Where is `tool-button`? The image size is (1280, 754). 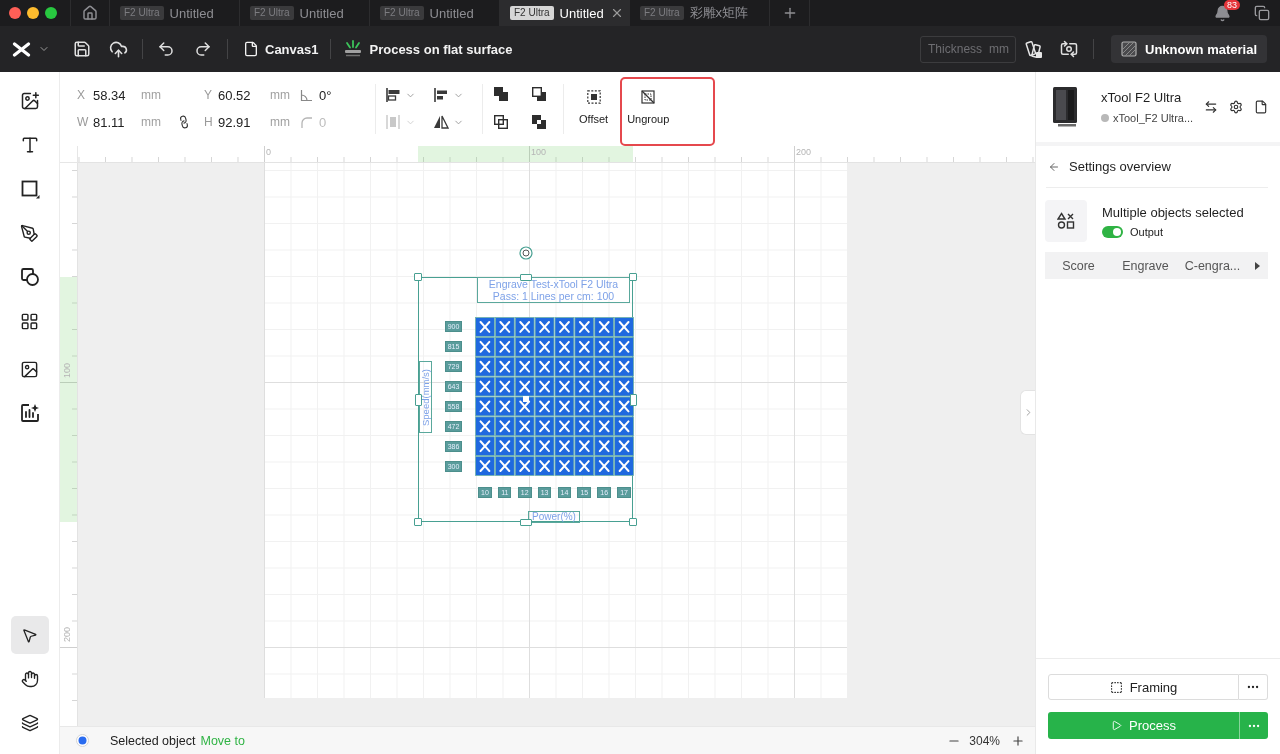 tool-button is located at coordinates (29, 635).